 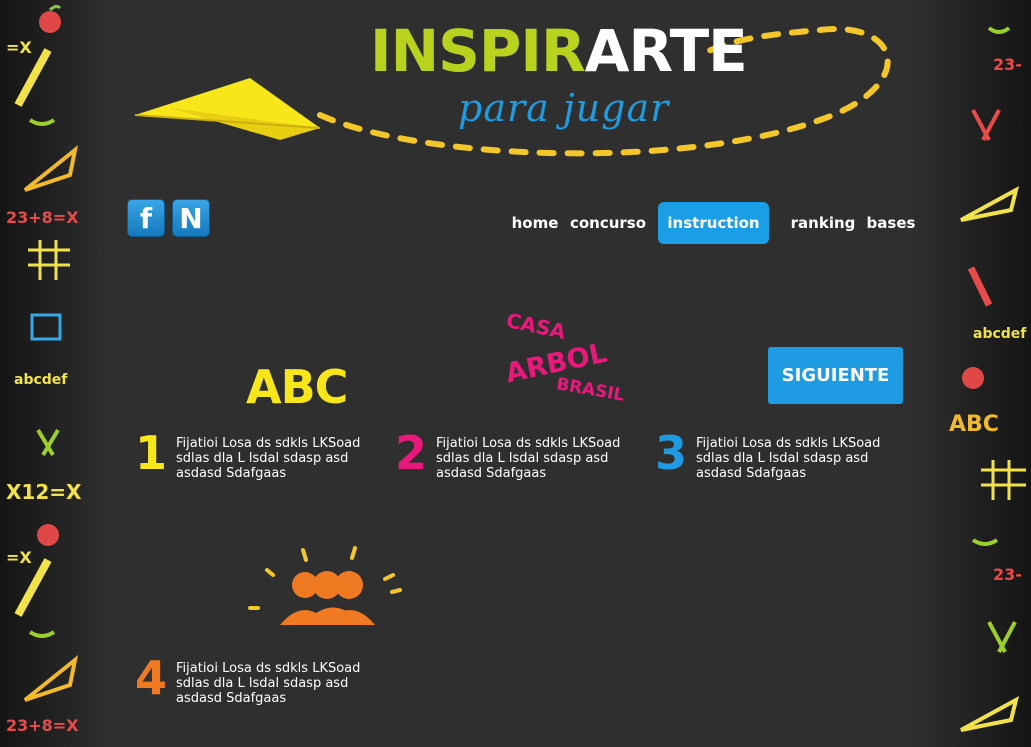 What do you see at coordinates (974, 424) in the screenshot?
I see `doodle-text: ABC` at bounding box center [974, 424].